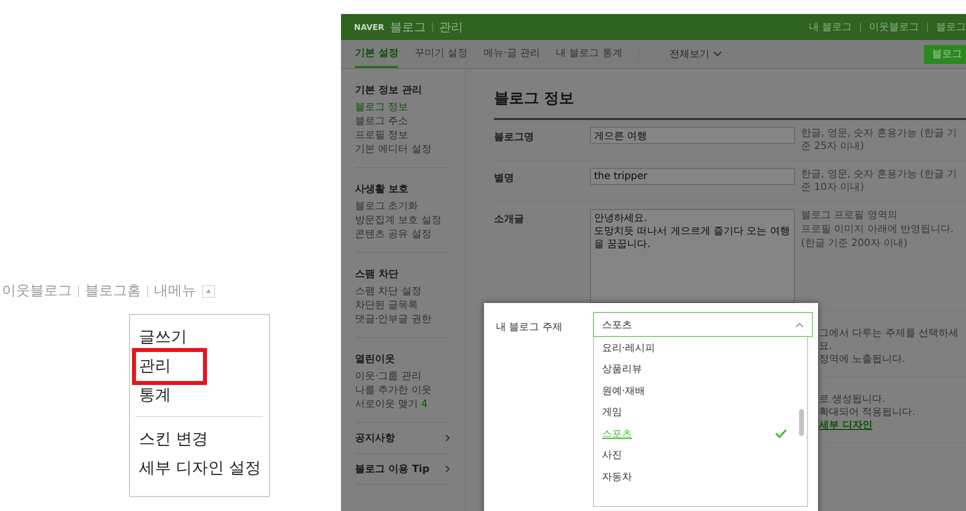 This screenshot has width=966, height=511. Describe the element at coordinates (889, 340) in the screenshot. I see `field-hint: 그에서 다루는 주제를 선택하세요.` at that location.